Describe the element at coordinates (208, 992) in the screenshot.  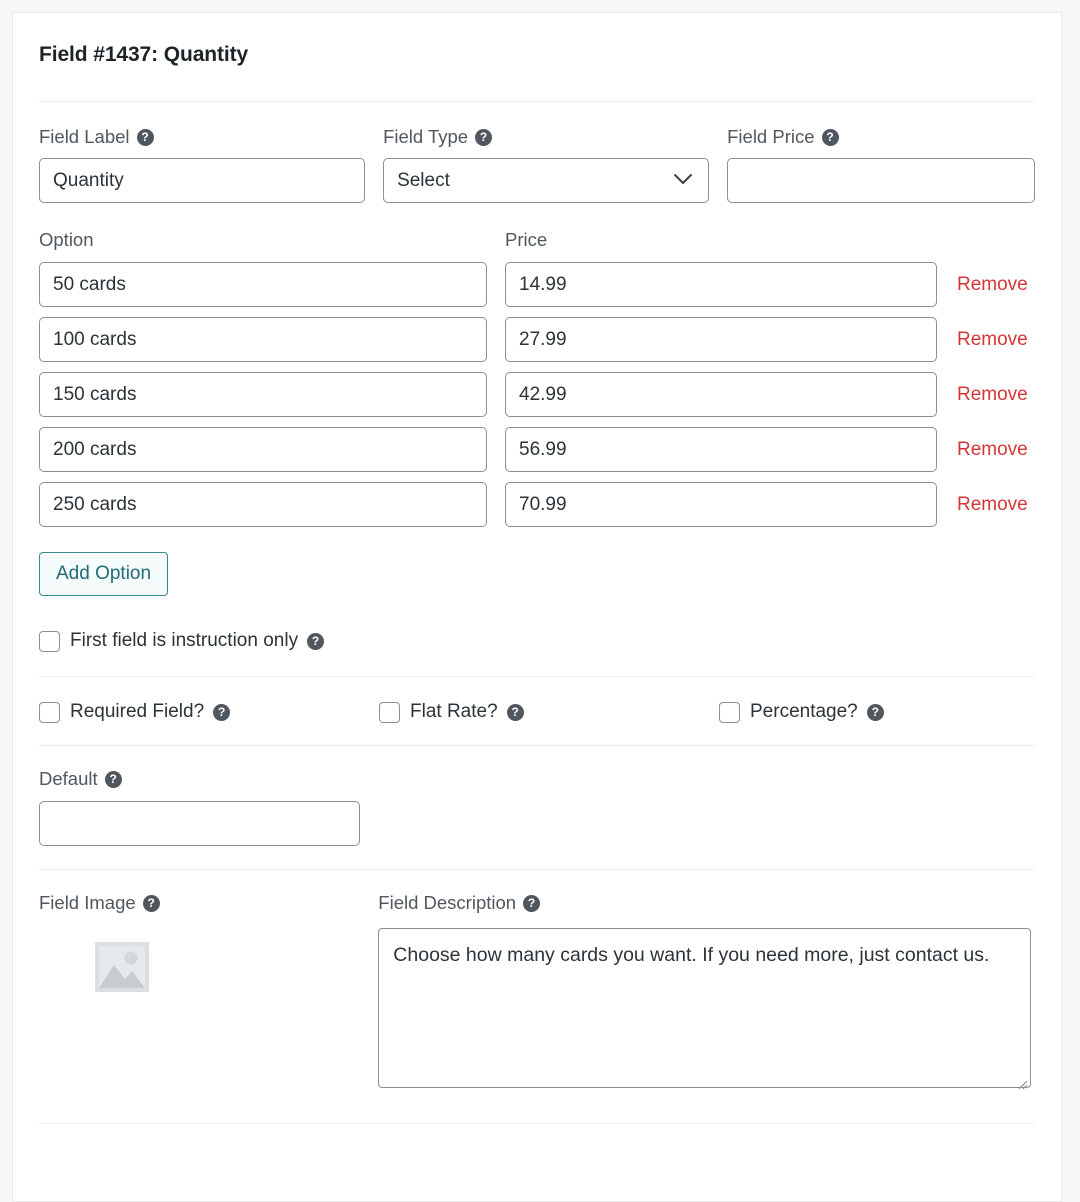
I see `field-image-group: Field Image ?` at that location.